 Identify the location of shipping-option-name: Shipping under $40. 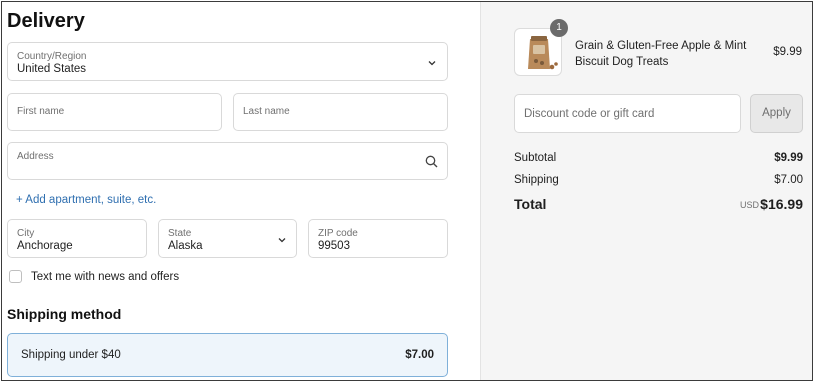
(71, 355).